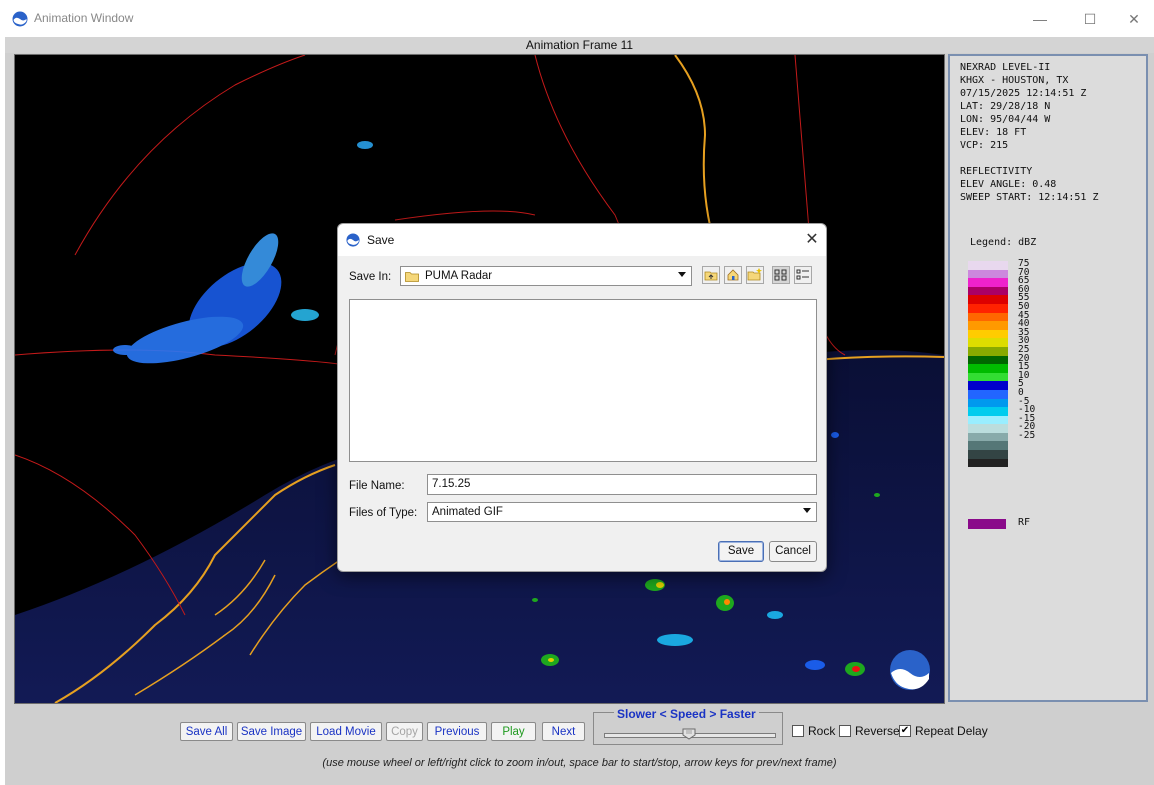 This screenshot has height=785, width=1154. What do you see at coordinates (84, 18) in the screenshot?
I see `window-title: Animation Window` at bounding box center [84, 18].